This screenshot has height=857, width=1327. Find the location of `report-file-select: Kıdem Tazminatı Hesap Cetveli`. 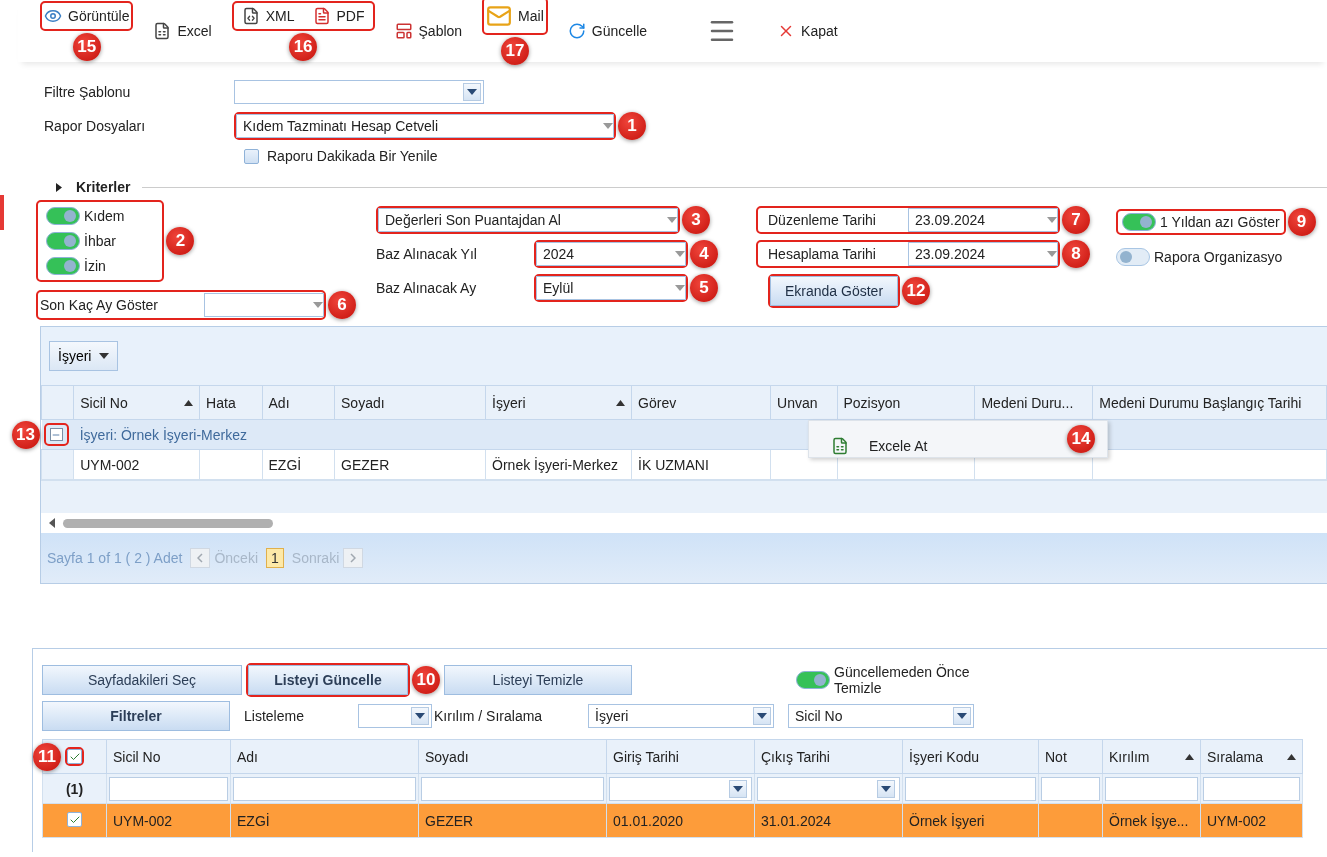

report-file-select: Kıdem Tazminatı Hesap Cetveli is located at coordinates (425, 126).